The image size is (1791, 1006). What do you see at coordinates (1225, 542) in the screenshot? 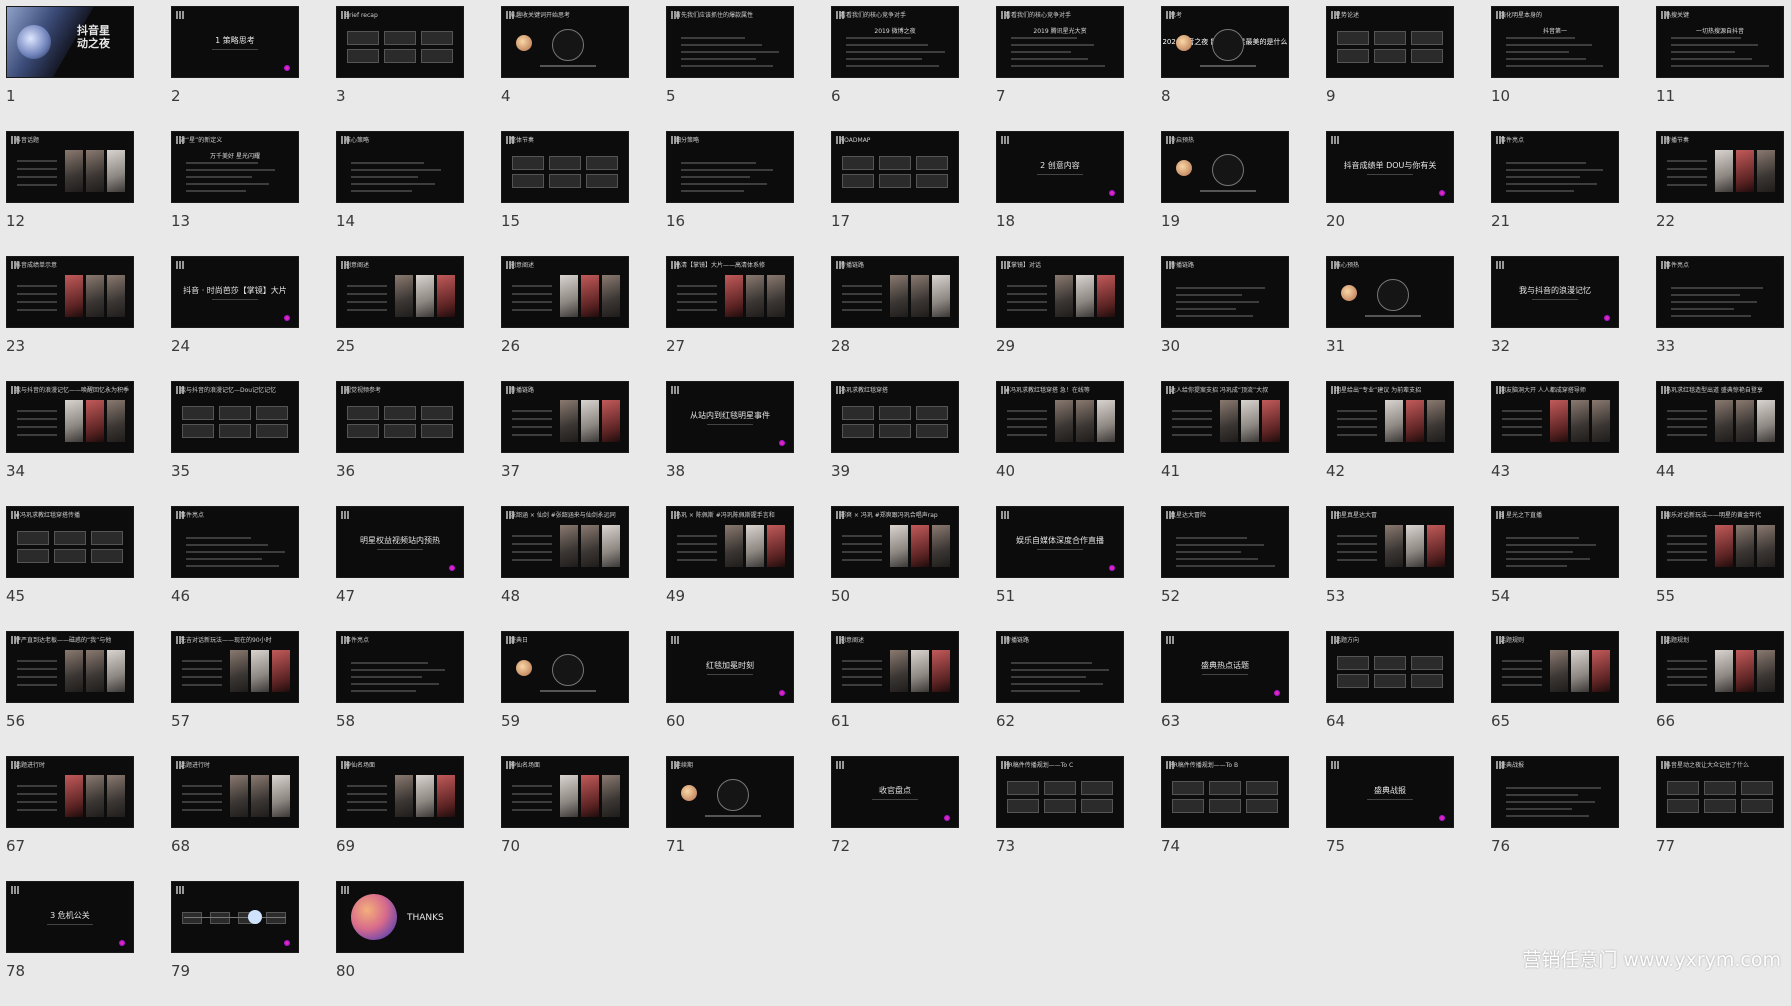
I see `slide-thumbnail: 真星达大冒险` at bounding box center [1225, 542].